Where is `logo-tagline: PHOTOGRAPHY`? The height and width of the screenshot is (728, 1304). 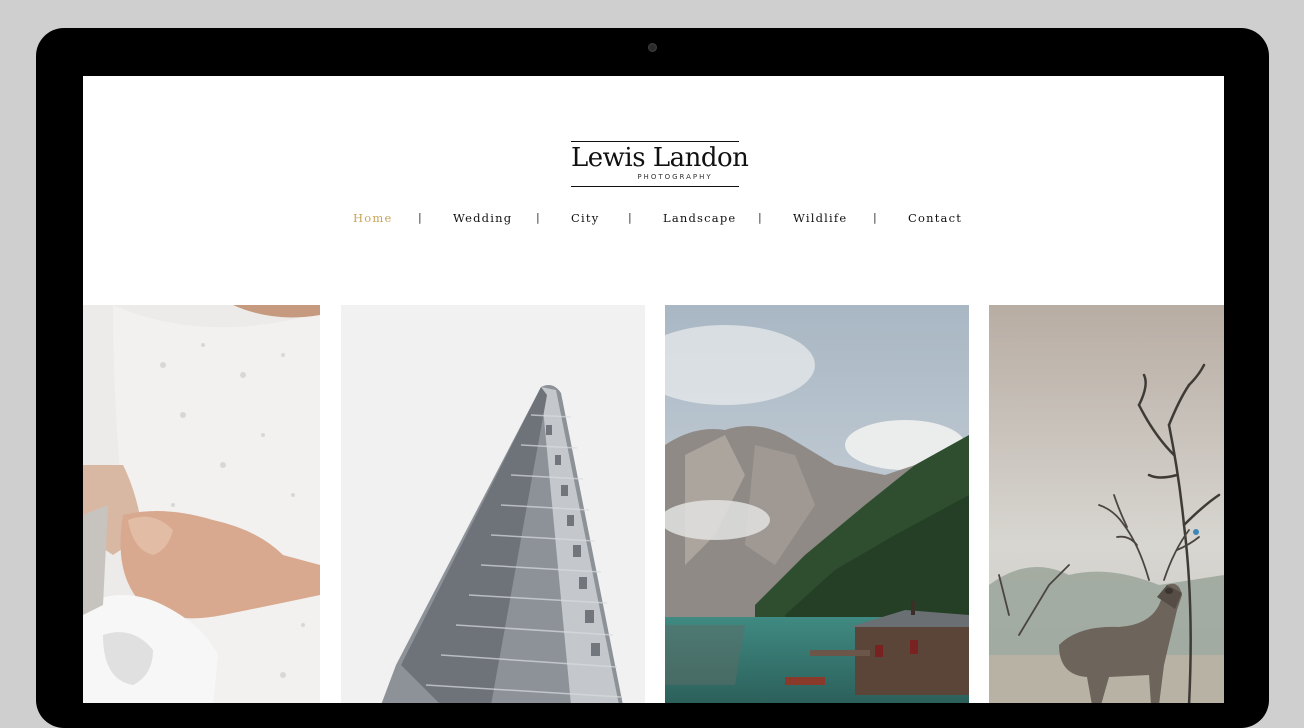 logo-tagline: PHOTOGRAPHY is located at coordinates (675, 177).